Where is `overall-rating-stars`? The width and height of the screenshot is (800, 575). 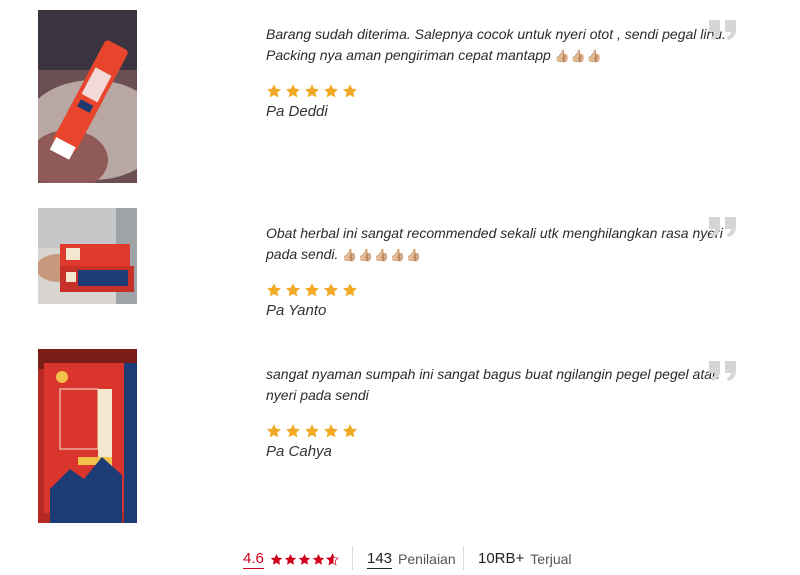 overall-rating-stars is located at coordinates (304, 559).